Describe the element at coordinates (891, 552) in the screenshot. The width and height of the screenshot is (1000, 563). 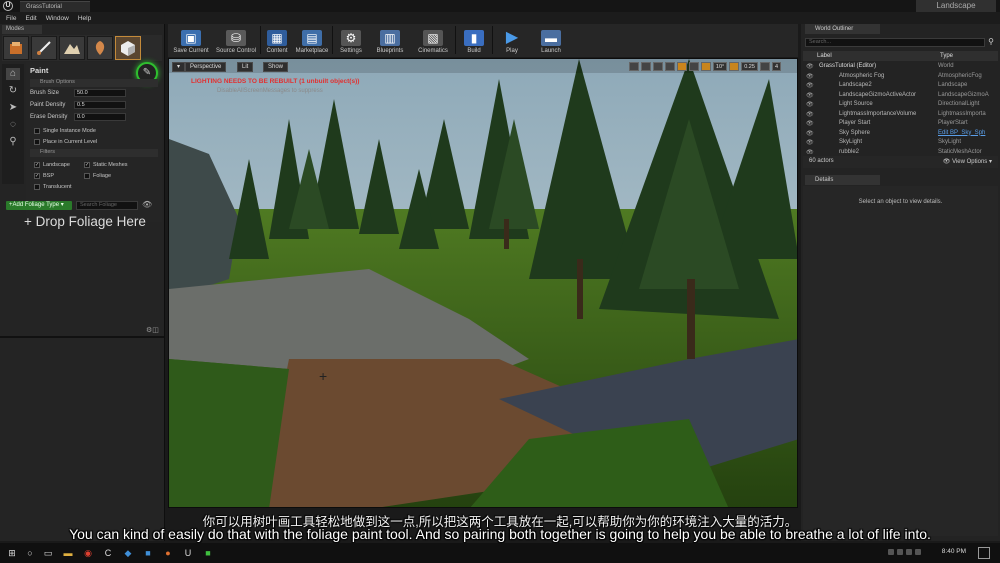
I see `network-icon` at that location.